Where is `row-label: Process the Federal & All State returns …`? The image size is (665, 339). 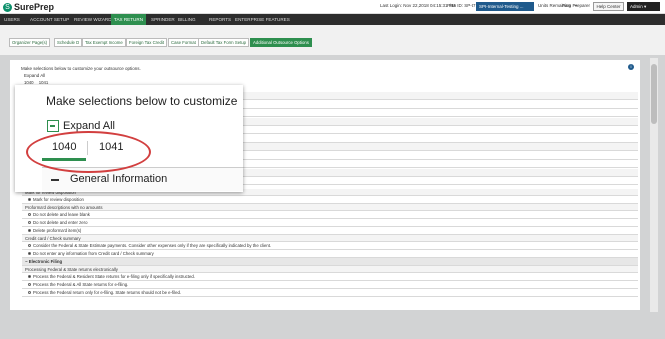 row-label: Process the Federal & All State returns … is located at coordinates (81, 284).